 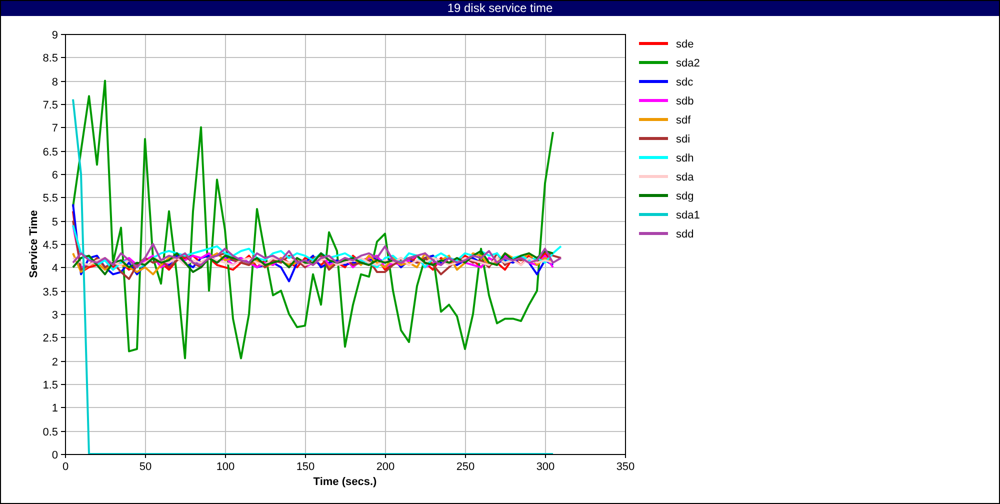 What do you see at coordinates (55, 128) in the screenshot?
I see `tick-label: 7` at bounding box center [55, 128].